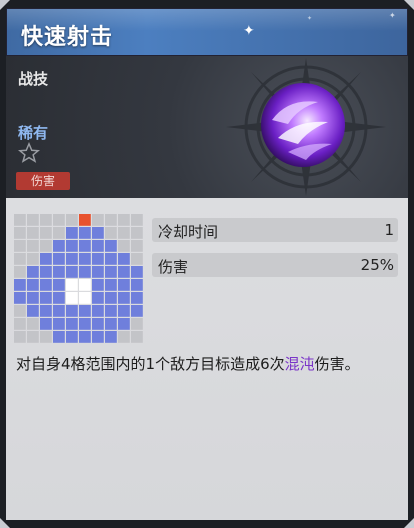 The height and width of the screenshot is (528, 414). Describe the element at coordinates (275, 265) in the screenshot. I see `stat-damage: 伤害 25%` at that location.